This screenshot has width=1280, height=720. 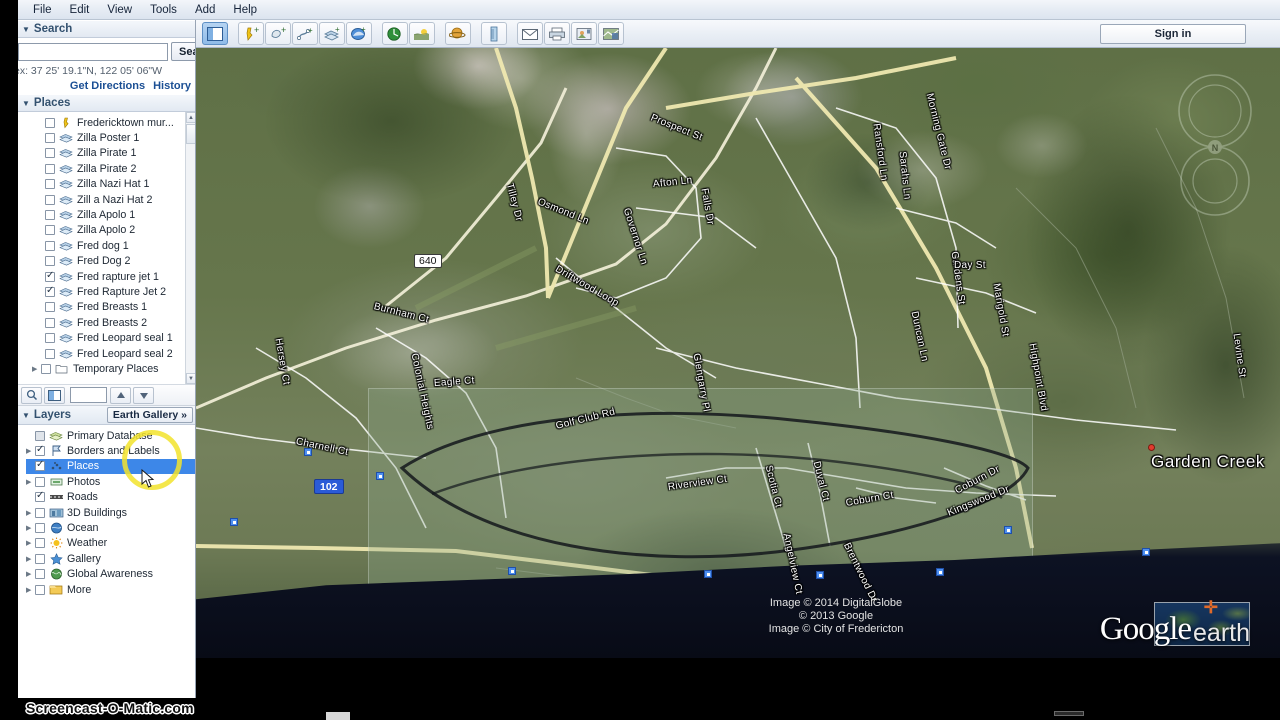 What do you see at coordinates (108, 291) in the screenshot?
I see `place-item: Fred Rapture Jet 2` at bounding box center [108, 291].